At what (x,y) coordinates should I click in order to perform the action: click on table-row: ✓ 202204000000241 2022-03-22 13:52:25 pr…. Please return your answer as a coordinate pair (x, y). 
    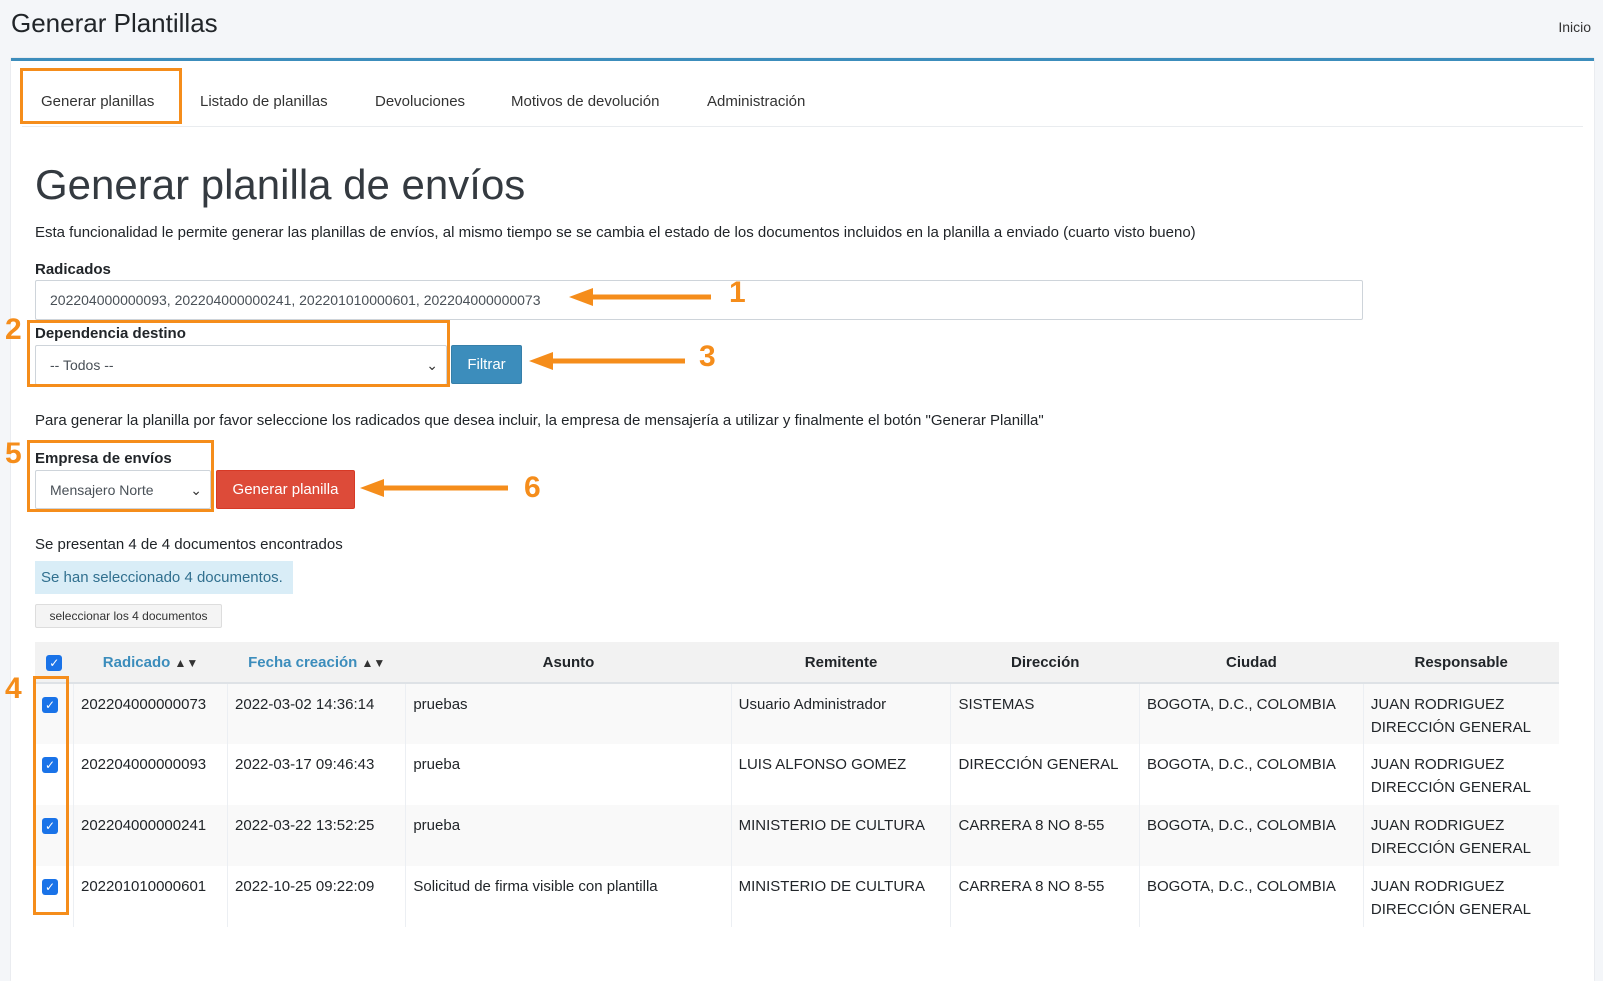
    Looking at the image, I should click on (797, 835).